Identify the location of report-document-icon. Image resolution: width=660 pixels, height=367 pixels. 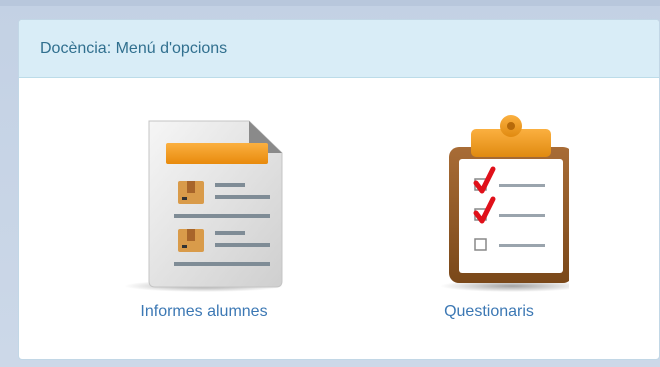
(204, 206).